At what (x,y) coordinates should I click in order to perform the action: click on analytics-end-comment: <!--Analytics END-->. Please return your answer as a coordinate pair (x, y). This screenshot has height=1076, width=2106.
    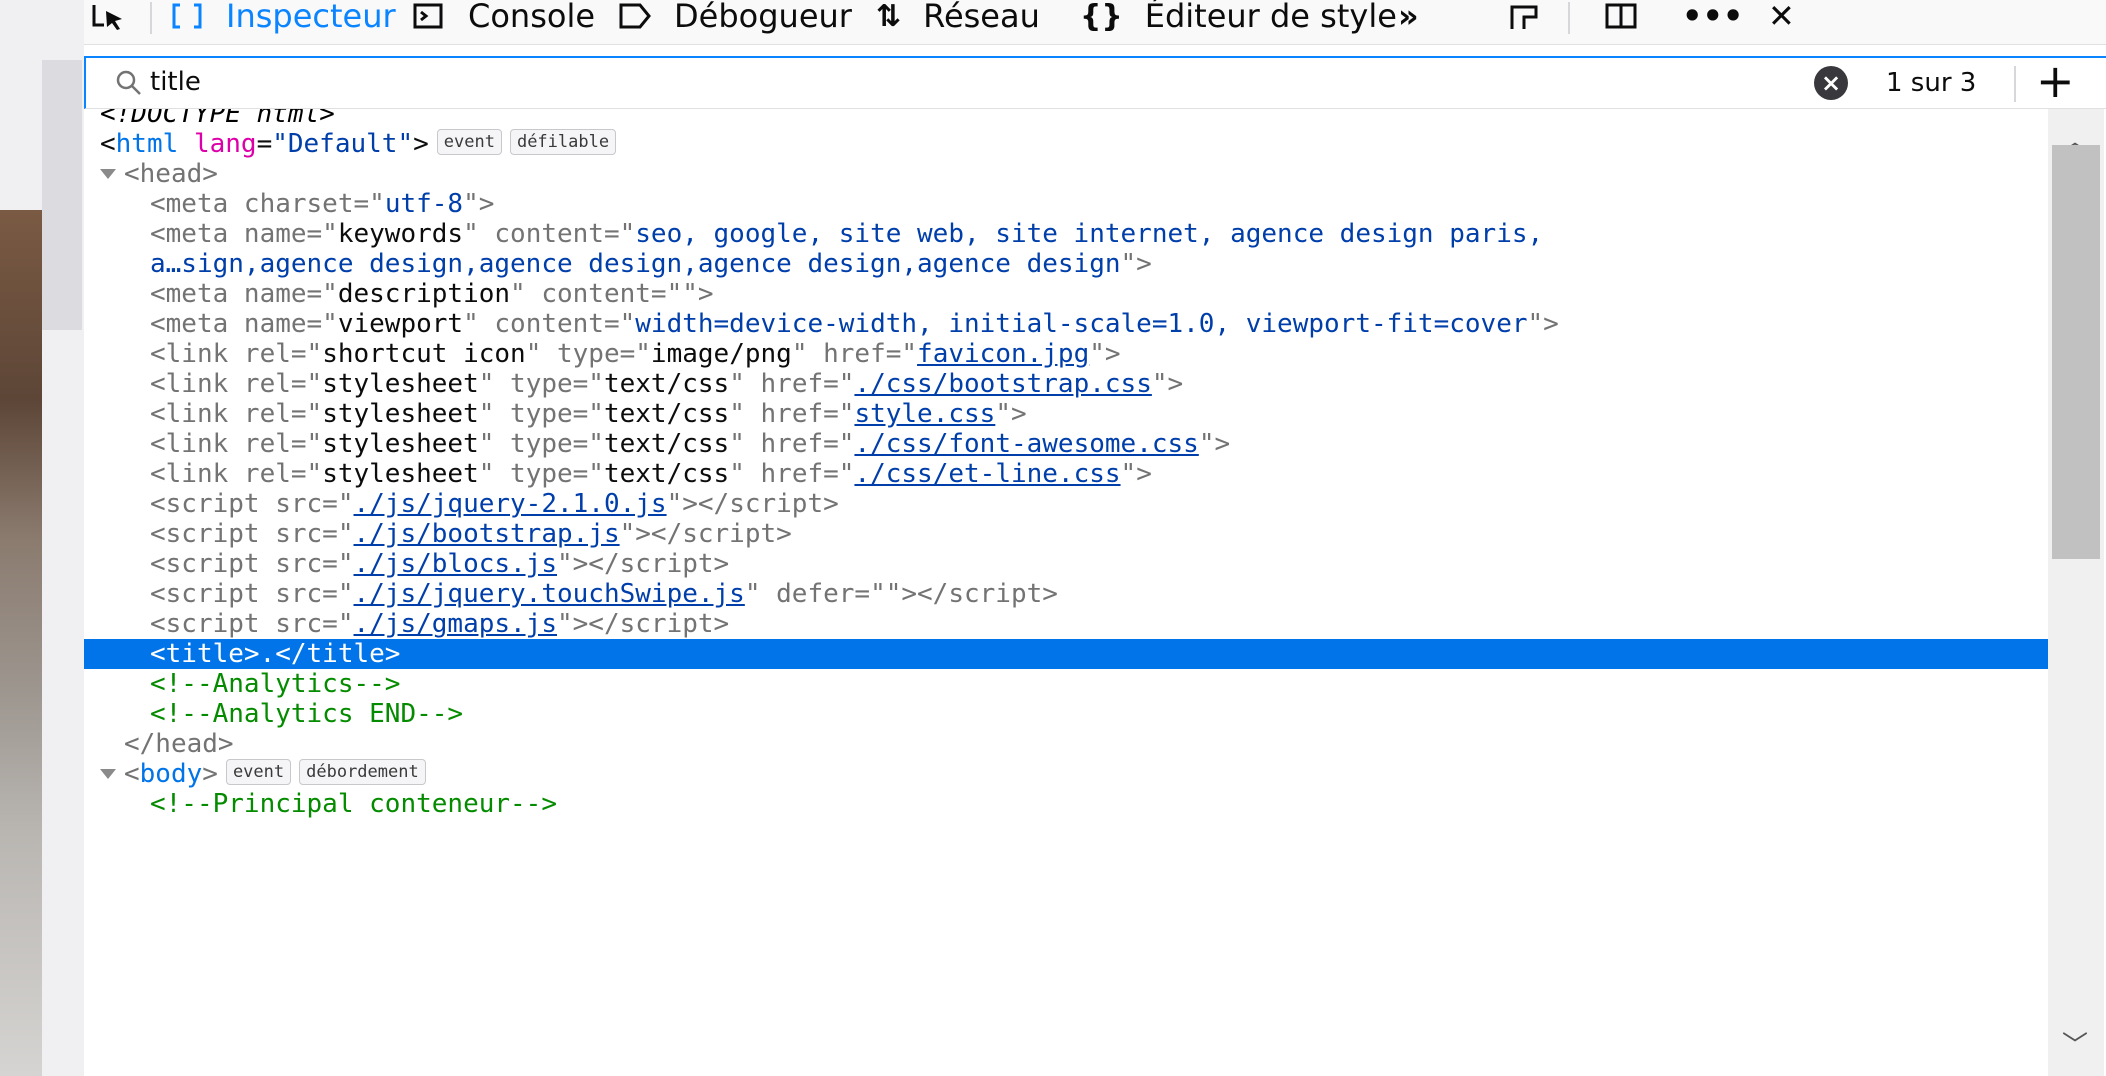
    Looking at the image, I should click on (307, 714).